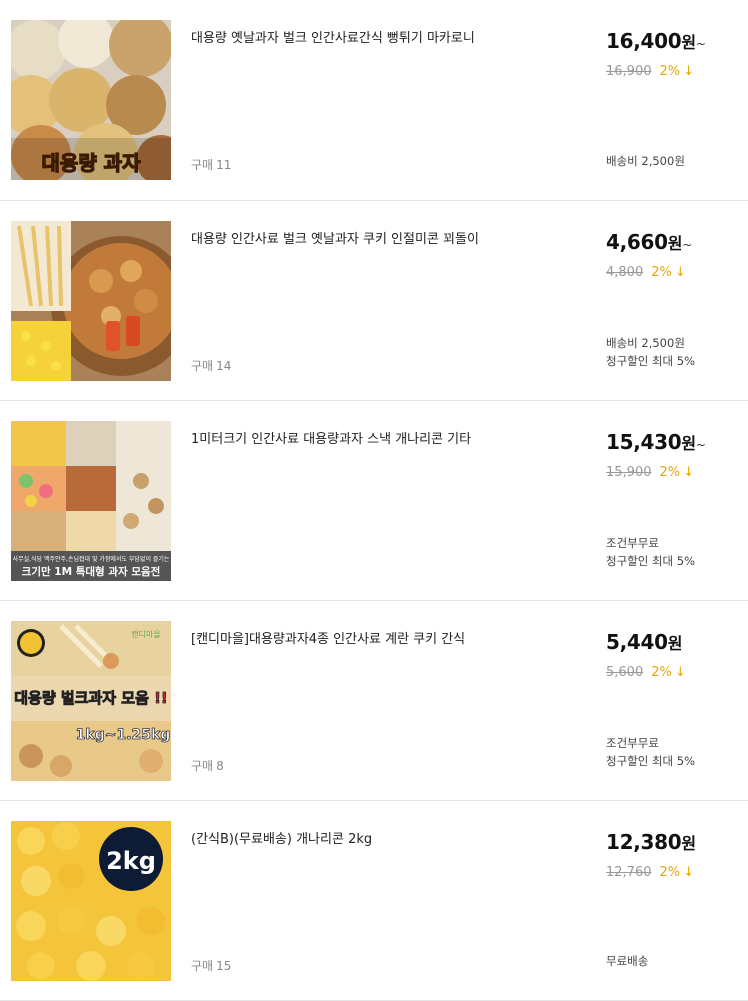 Image resolution: width=748 pixels, height=1001 pixels. Describe the element at coordinates (646, 672) in the screenshot. I see `original-price-row: 5,600 2% ↓` at that location.